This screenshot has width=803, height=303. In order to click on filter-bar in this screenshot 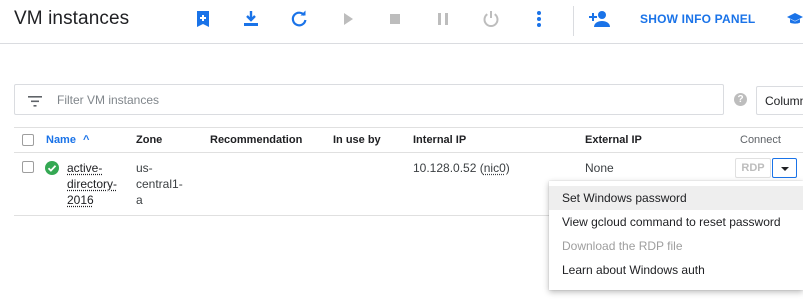, I will do `click(369, 99)`.